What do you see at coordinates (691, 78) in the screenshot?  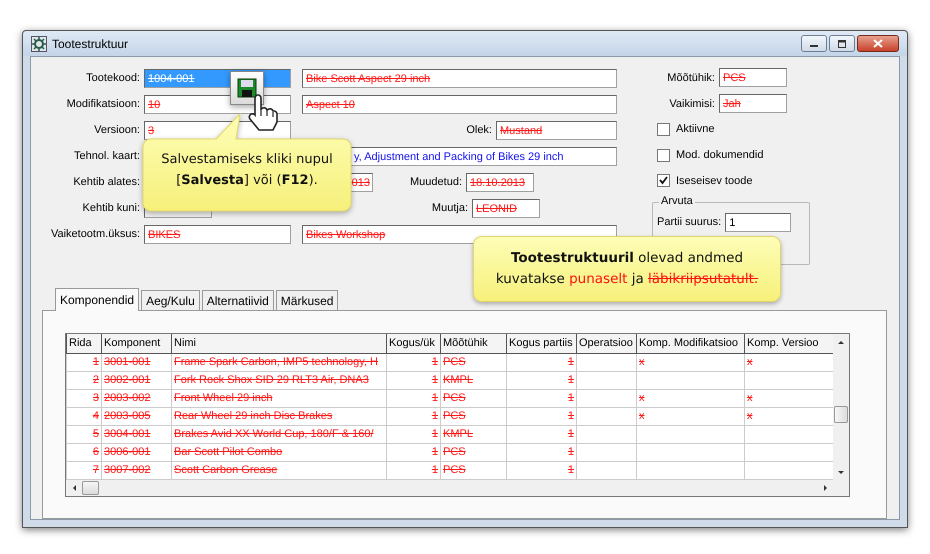 I see `field-label: Mõõtühik:` at bounding box center [691, 78].